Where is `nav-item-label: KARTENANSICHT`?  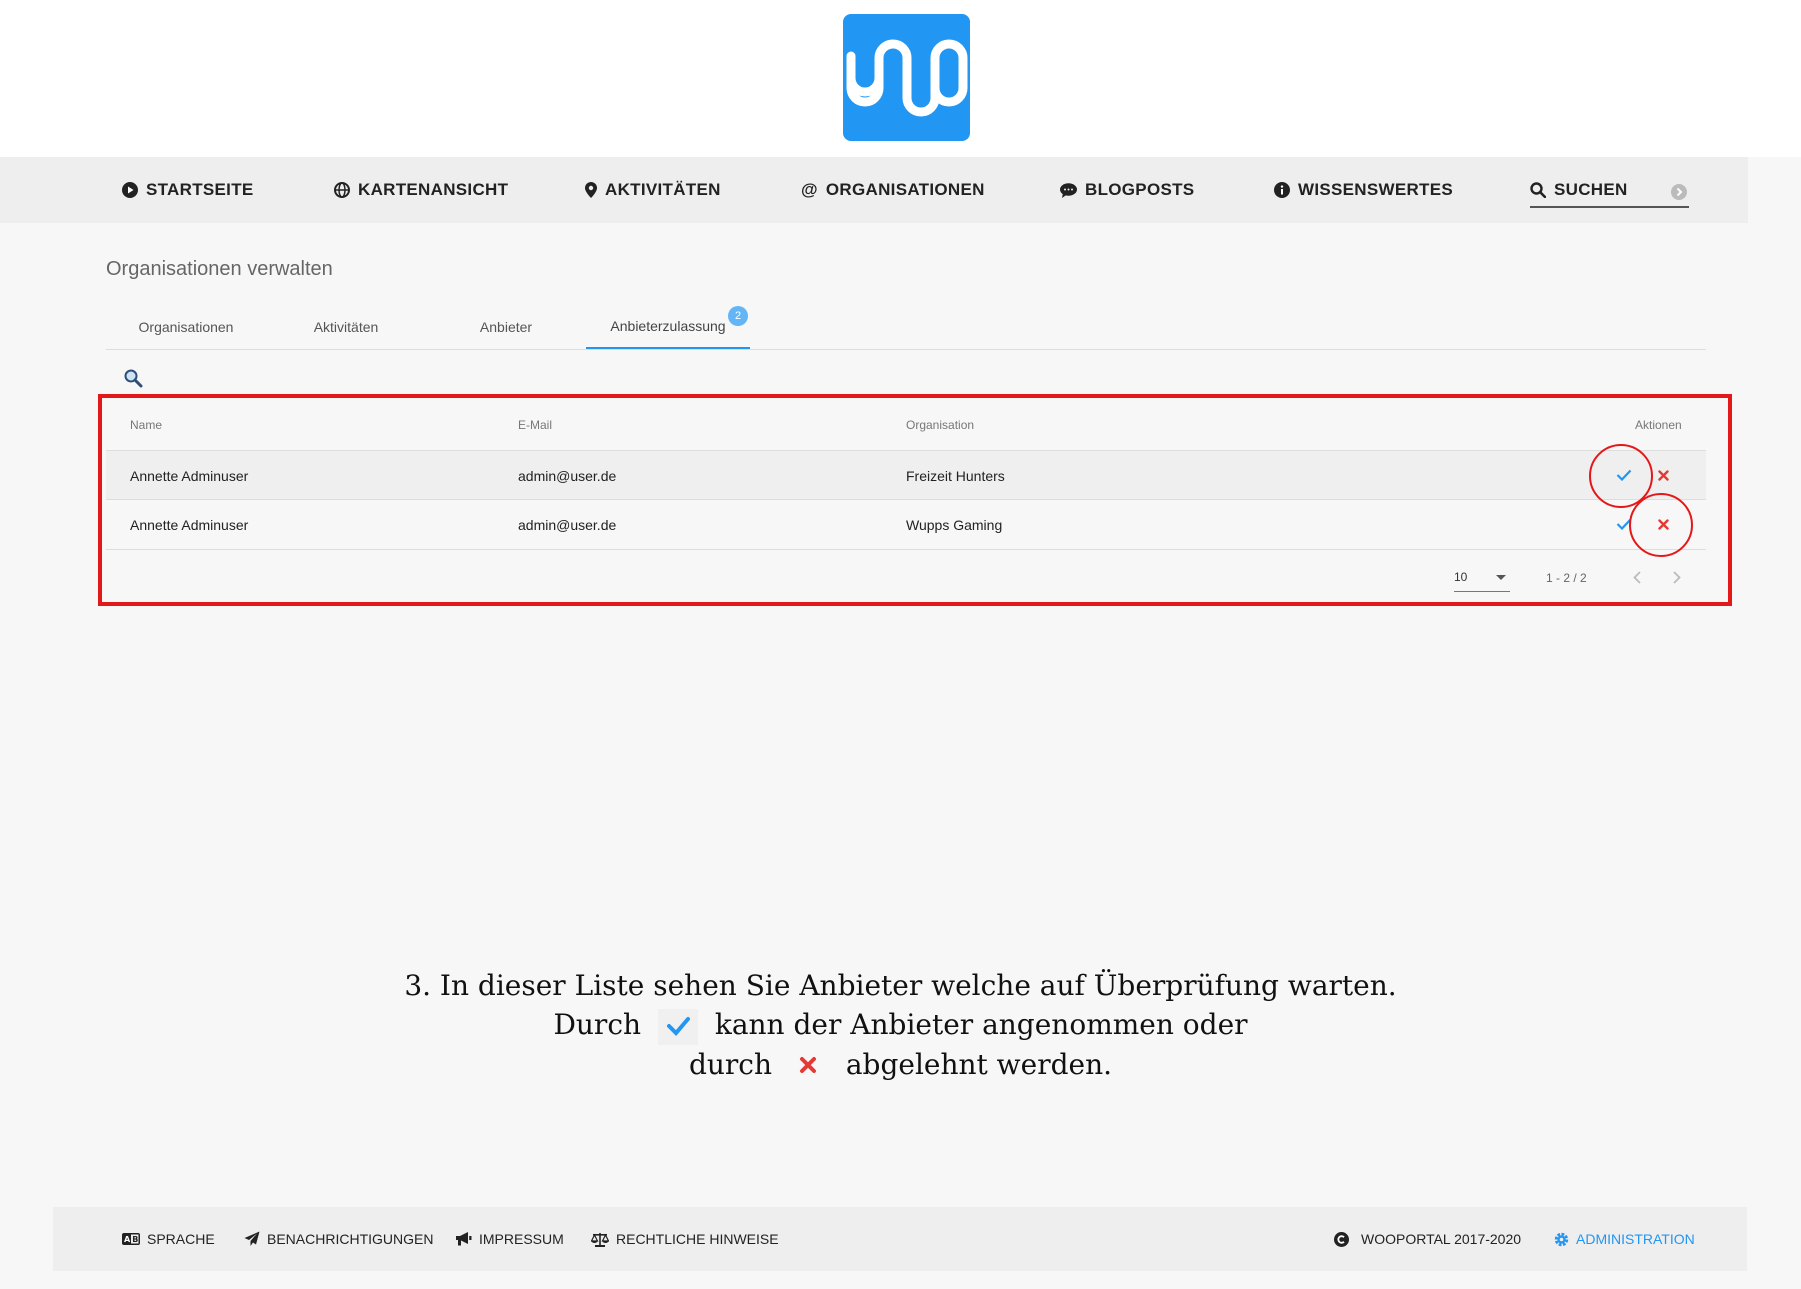 nav-item-label: KARTENANSICHT is located at coordinates (433, 189).